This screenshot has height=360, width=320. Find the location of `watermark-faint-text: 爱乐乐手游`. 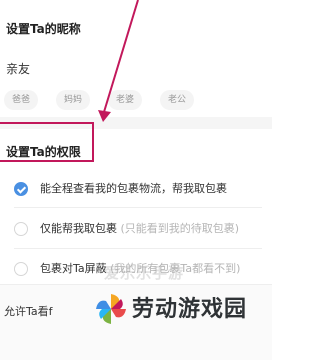

watermark-faint-text: 爱乐乐手游 is located at coordinates (144, 273).